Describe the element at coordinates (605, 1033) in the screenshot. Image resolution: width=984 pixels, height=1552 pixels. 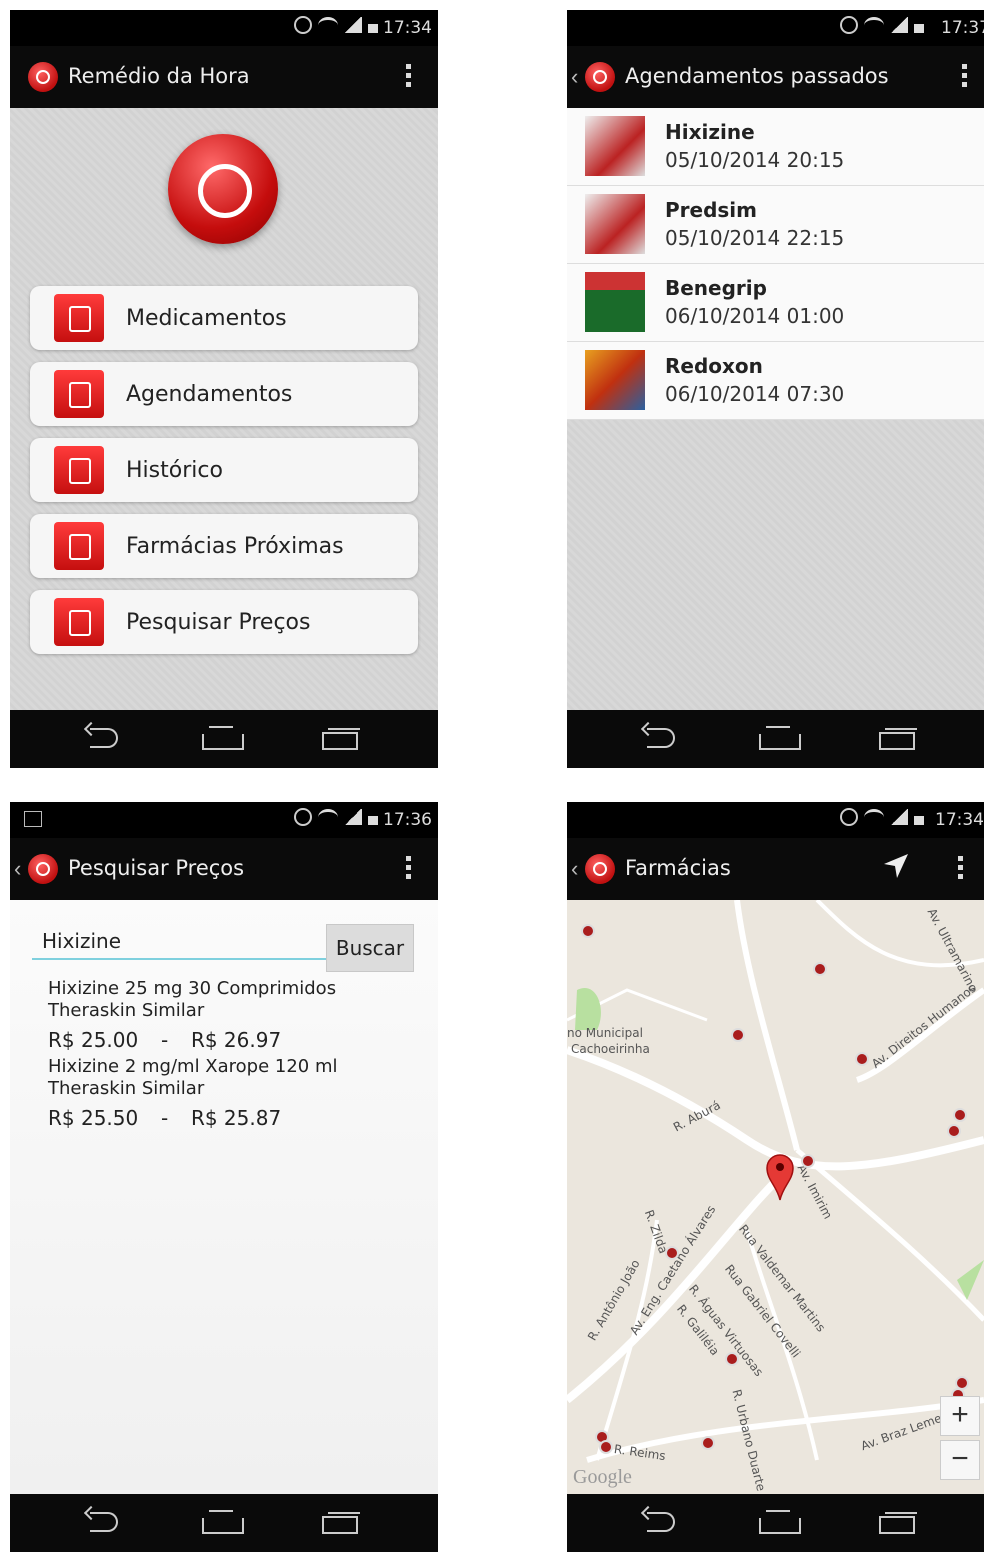
I see `street-label: no Municipal` at that location.